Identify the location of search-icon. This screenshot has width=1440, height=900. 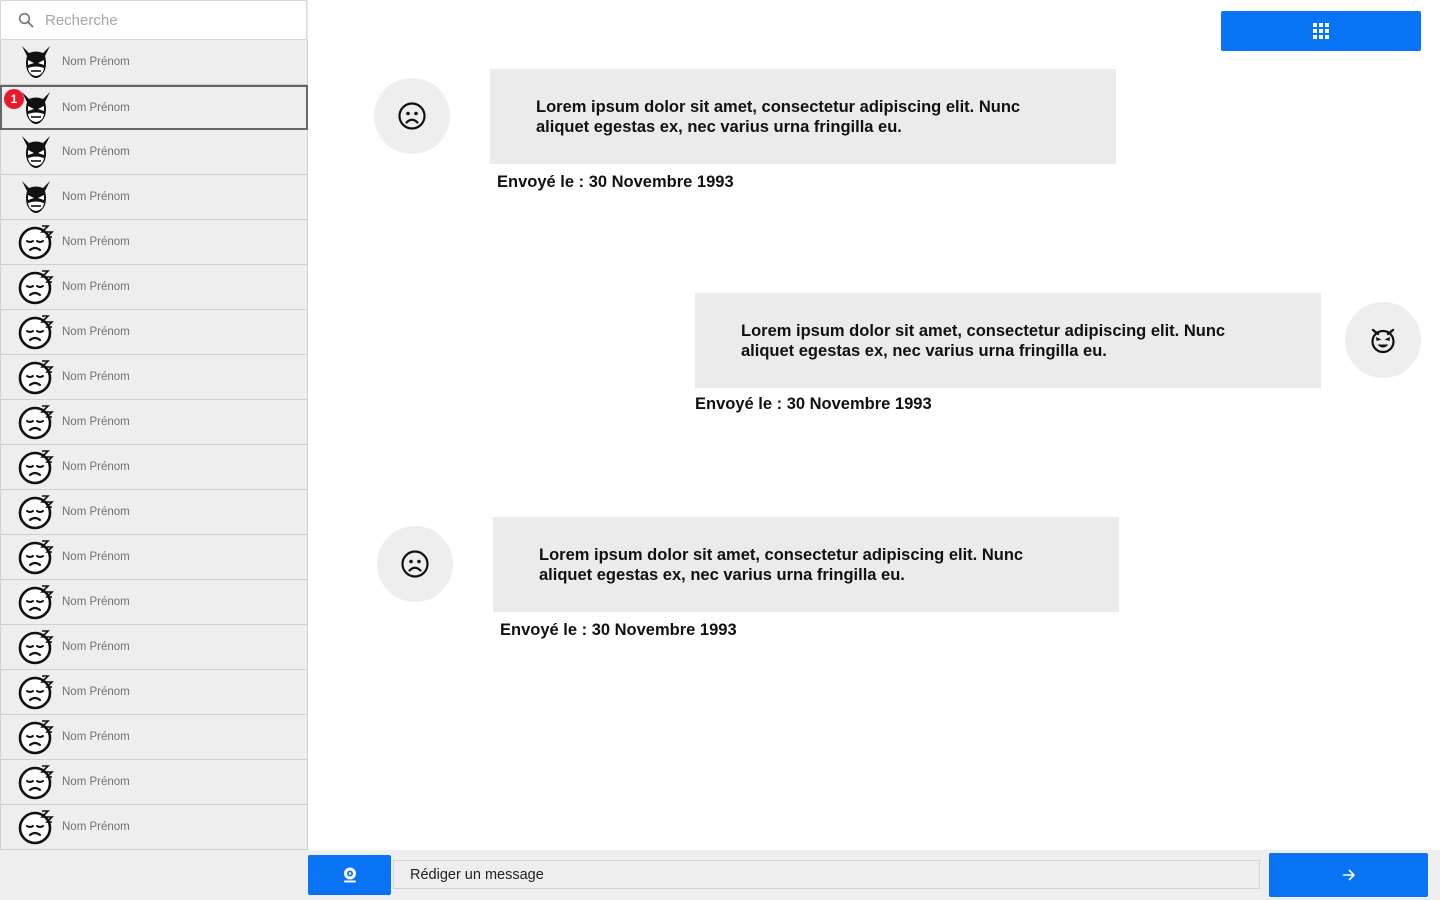
(26, 20).